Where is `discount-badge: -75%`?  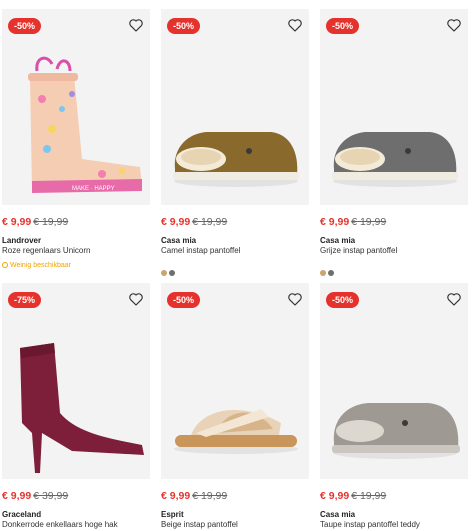 discount-badge: -75% is located at coordinates (25, 300).